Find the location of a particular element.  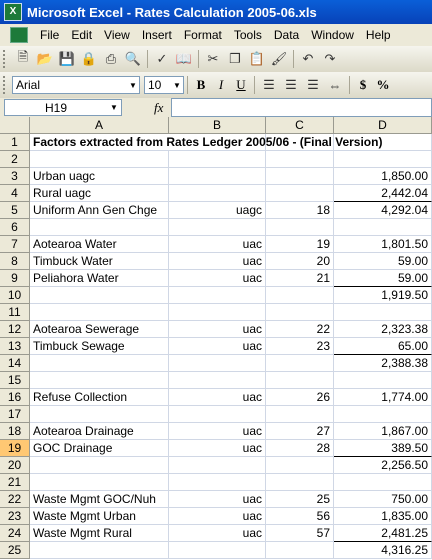

font-name-select: Arial ▼ is located at coordinates (76, 85).